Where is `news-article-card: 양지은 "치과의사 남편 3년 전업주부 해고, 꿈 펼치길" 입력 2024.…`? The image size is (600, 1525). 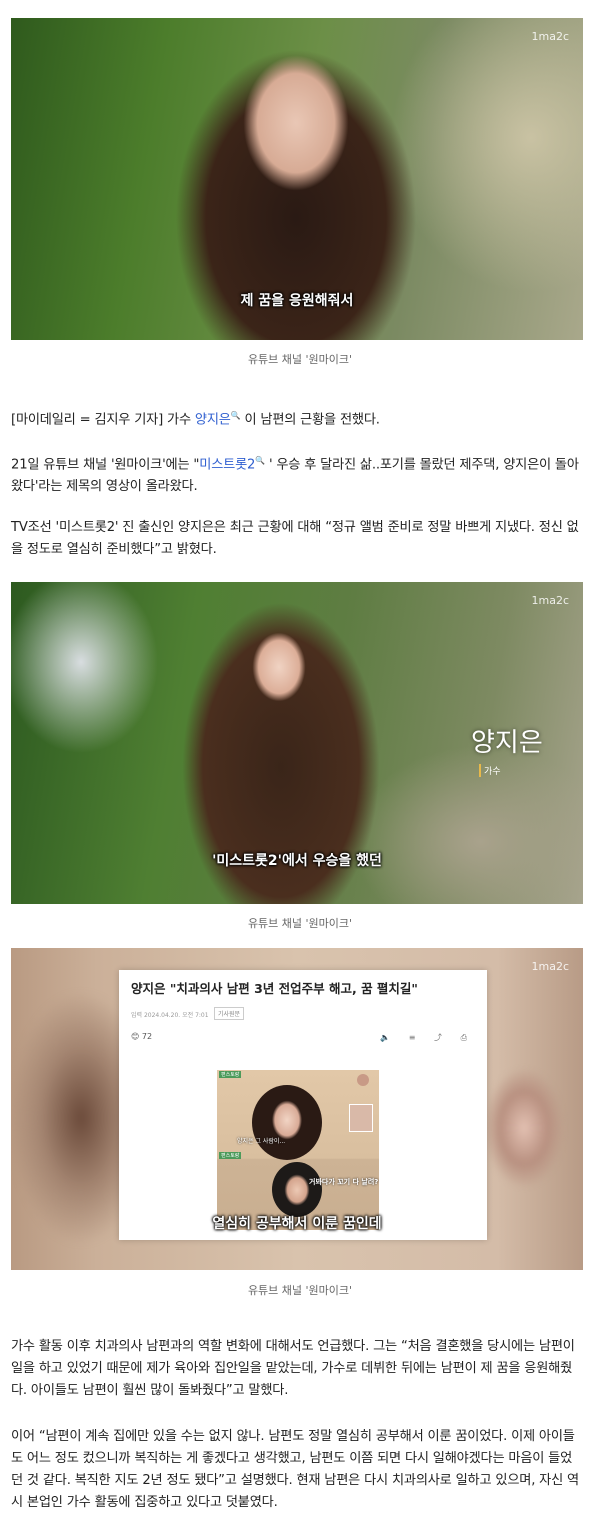
news-article-card: 양지은 "치과의사 남편 3년 전업주부 해고, 꿈 펼치길" 입력 2024.… is located at coordinates (303, 1105).